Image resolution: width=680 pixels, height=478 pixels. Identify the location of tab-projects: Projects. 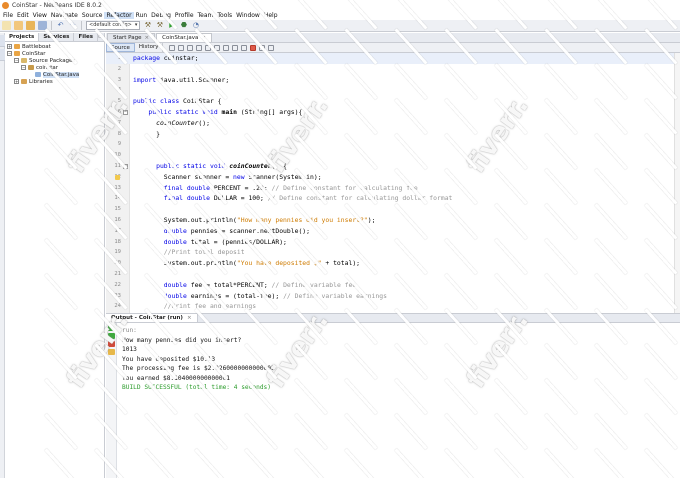
(22, 37).